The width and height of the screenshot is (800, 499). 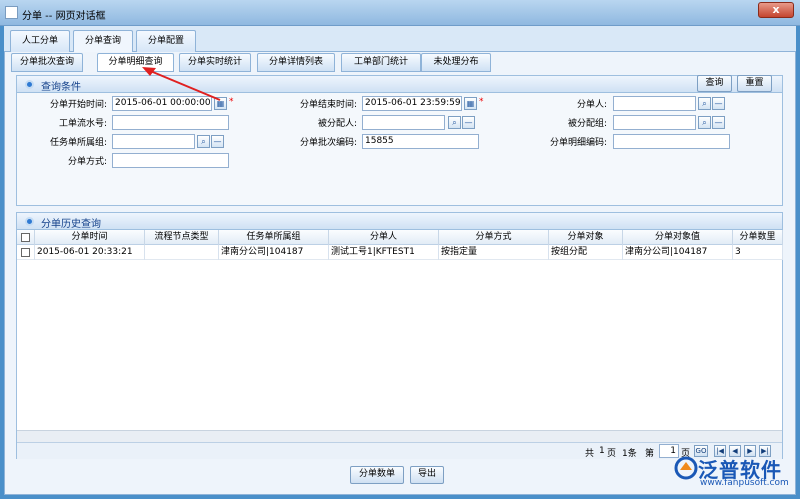 I want to click on query-section-title: 查询条件, so click(x=61, y=87).